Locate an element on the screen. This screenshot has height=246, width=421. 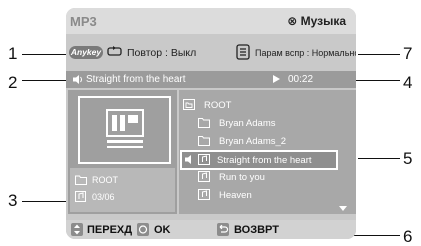
list-item-label: Bryan Adams_2 is located at coordinates (253, 141).